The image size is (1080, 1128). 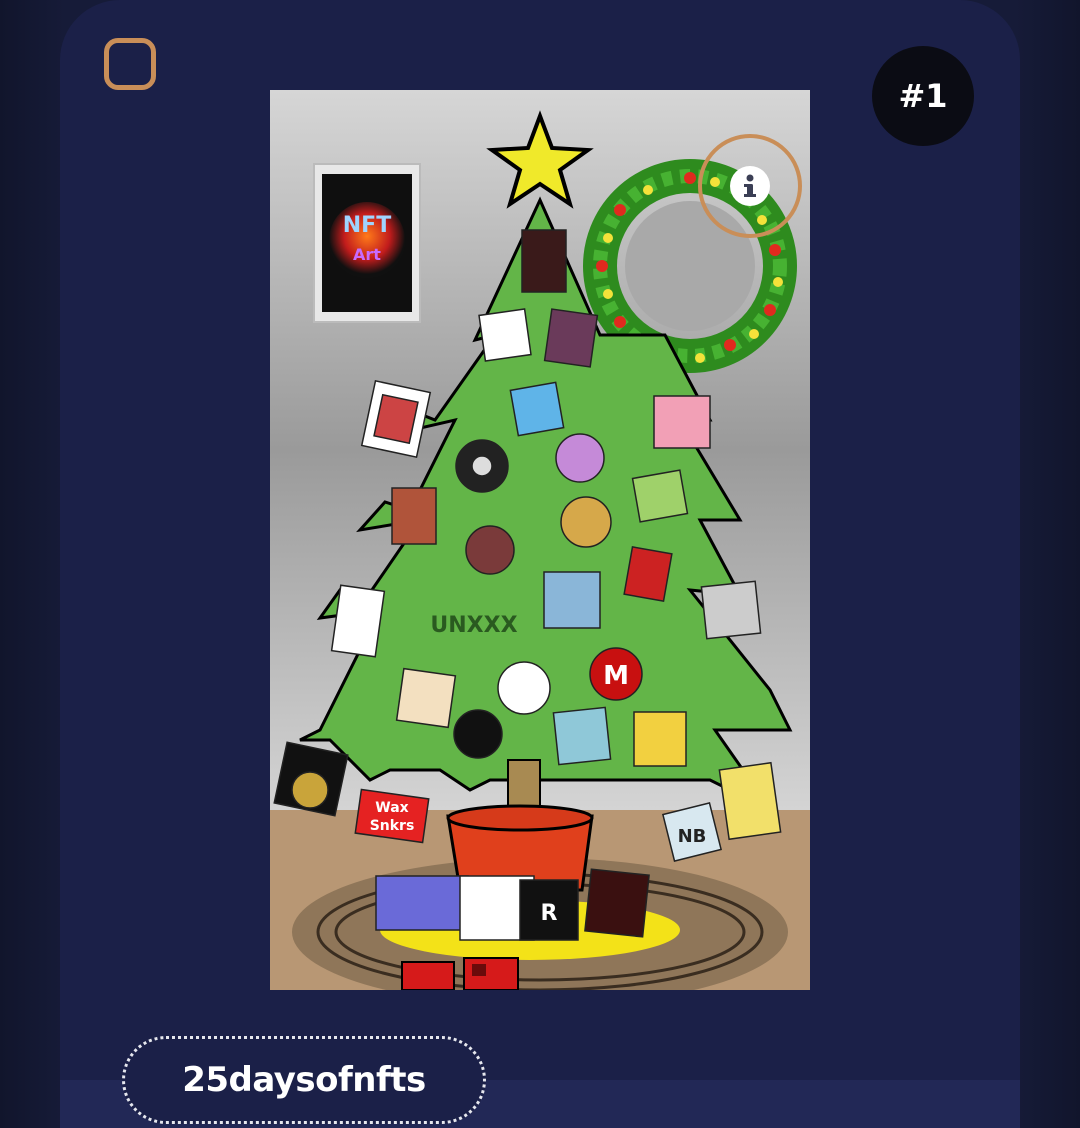 What do you see at coordinates (616, 676) in the screenshot?
I see `svg-text: M` at bounding box center [616, 676].